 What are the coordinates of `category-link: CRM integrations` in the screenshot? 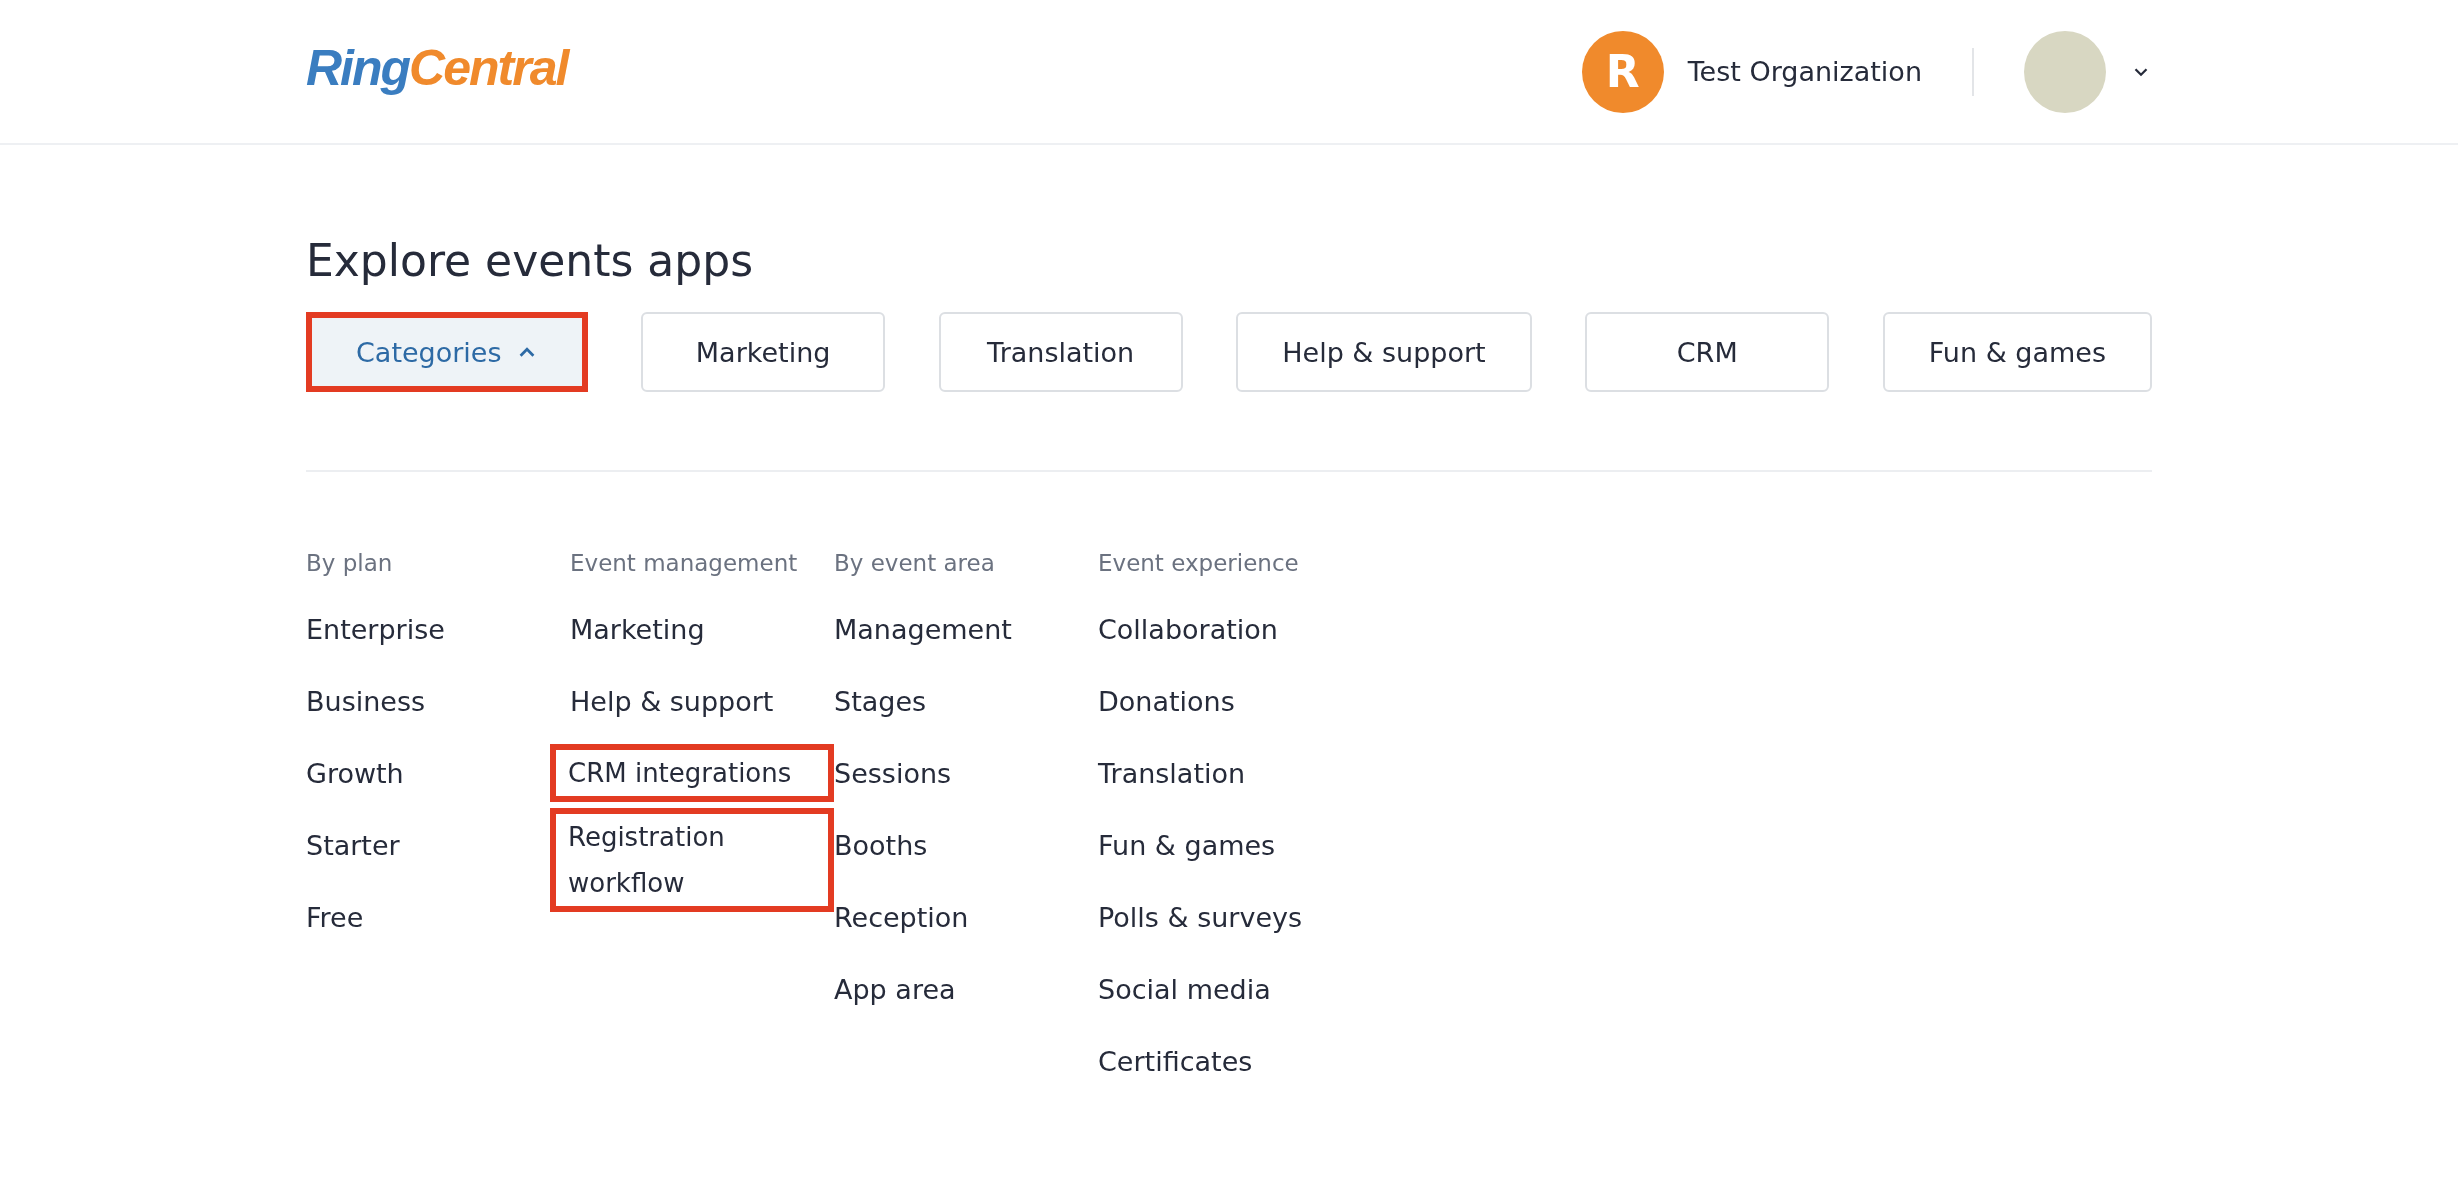 It's located at (692, 773).